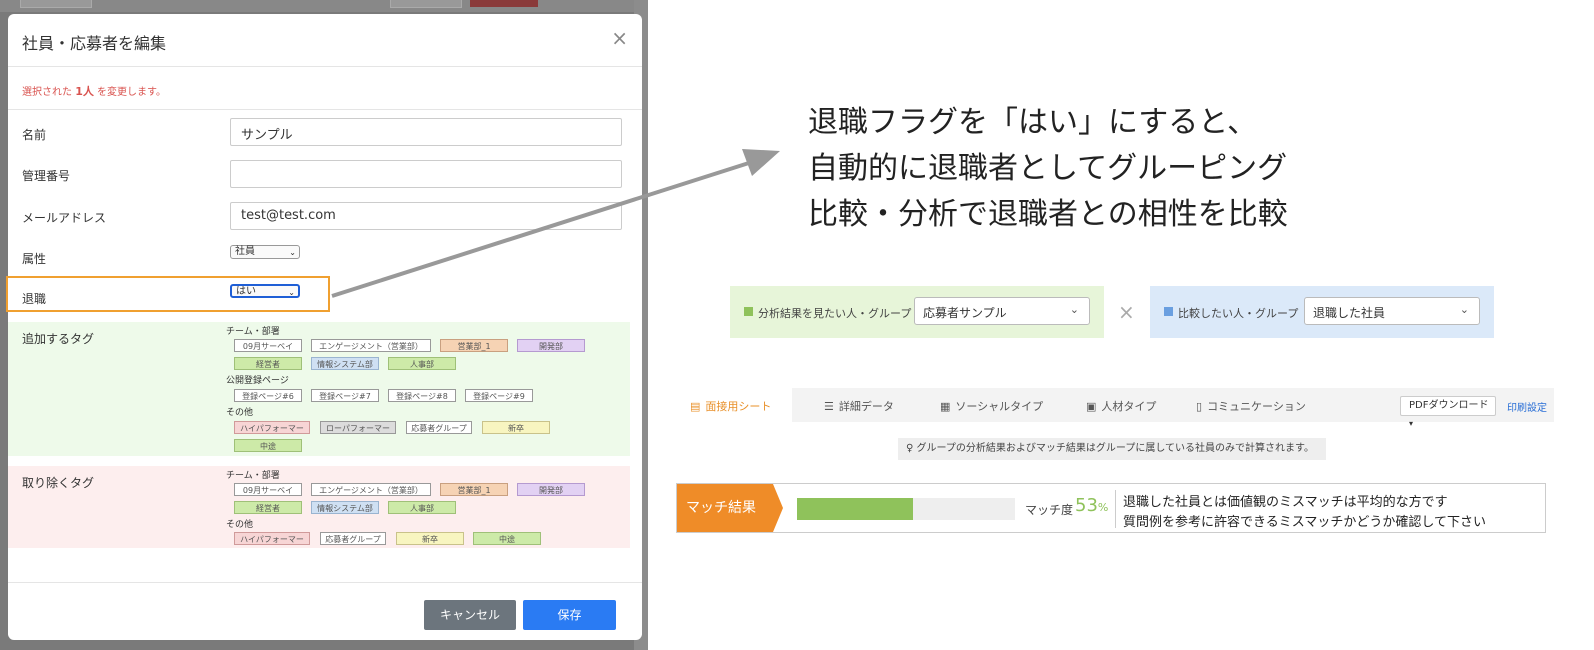 The width and height of the screenshot is (1594, 650). I want to click on close-icon: ×, so click(619, 38).